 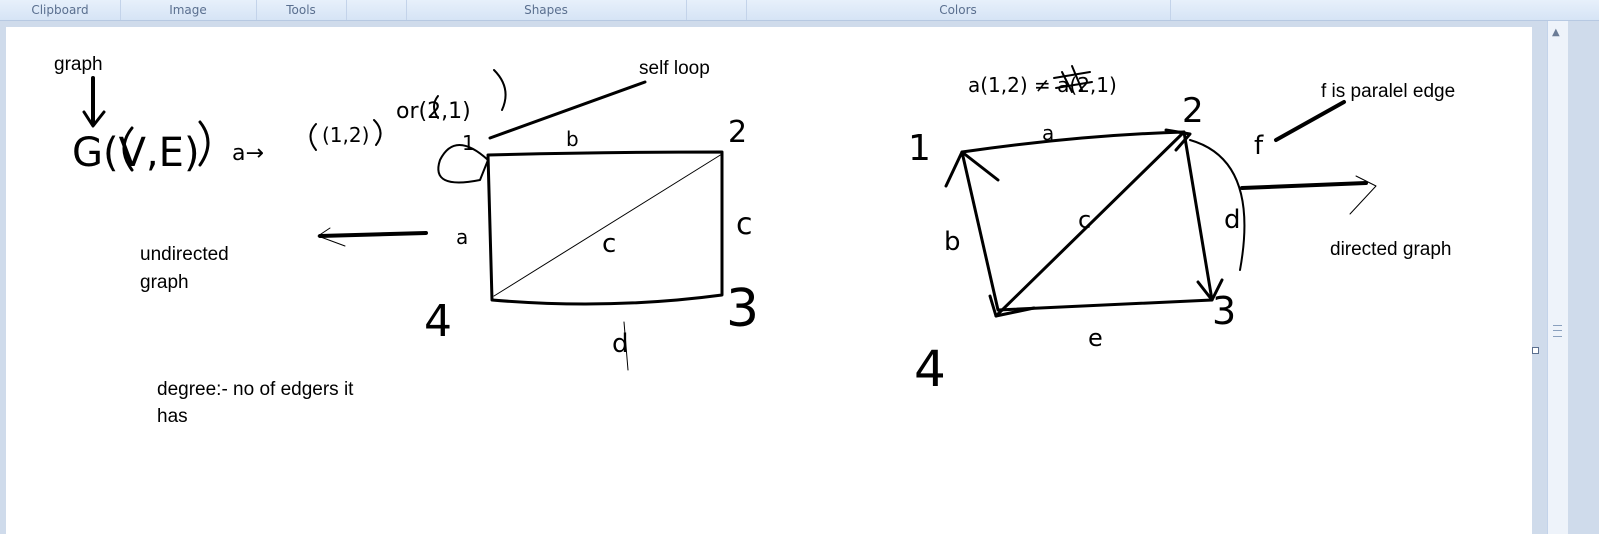 What do you see at coordinates (737, 132) in the screenshot?
I see `u-node-2: 2` at bounding box center [737, 132].